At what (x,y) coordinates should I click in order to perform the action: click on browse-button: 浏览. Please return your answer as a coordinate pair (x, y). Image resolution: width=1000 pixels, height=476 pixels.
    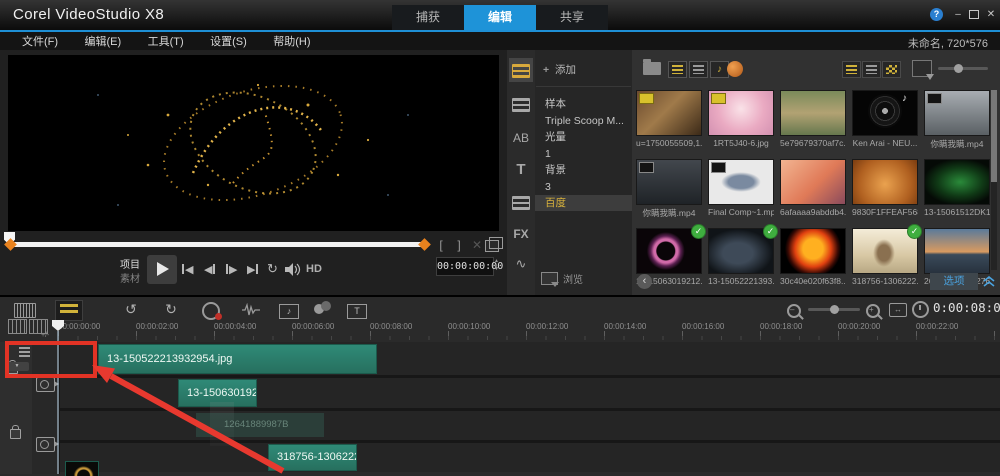
    Looking at the image, I should click on (562, 279).